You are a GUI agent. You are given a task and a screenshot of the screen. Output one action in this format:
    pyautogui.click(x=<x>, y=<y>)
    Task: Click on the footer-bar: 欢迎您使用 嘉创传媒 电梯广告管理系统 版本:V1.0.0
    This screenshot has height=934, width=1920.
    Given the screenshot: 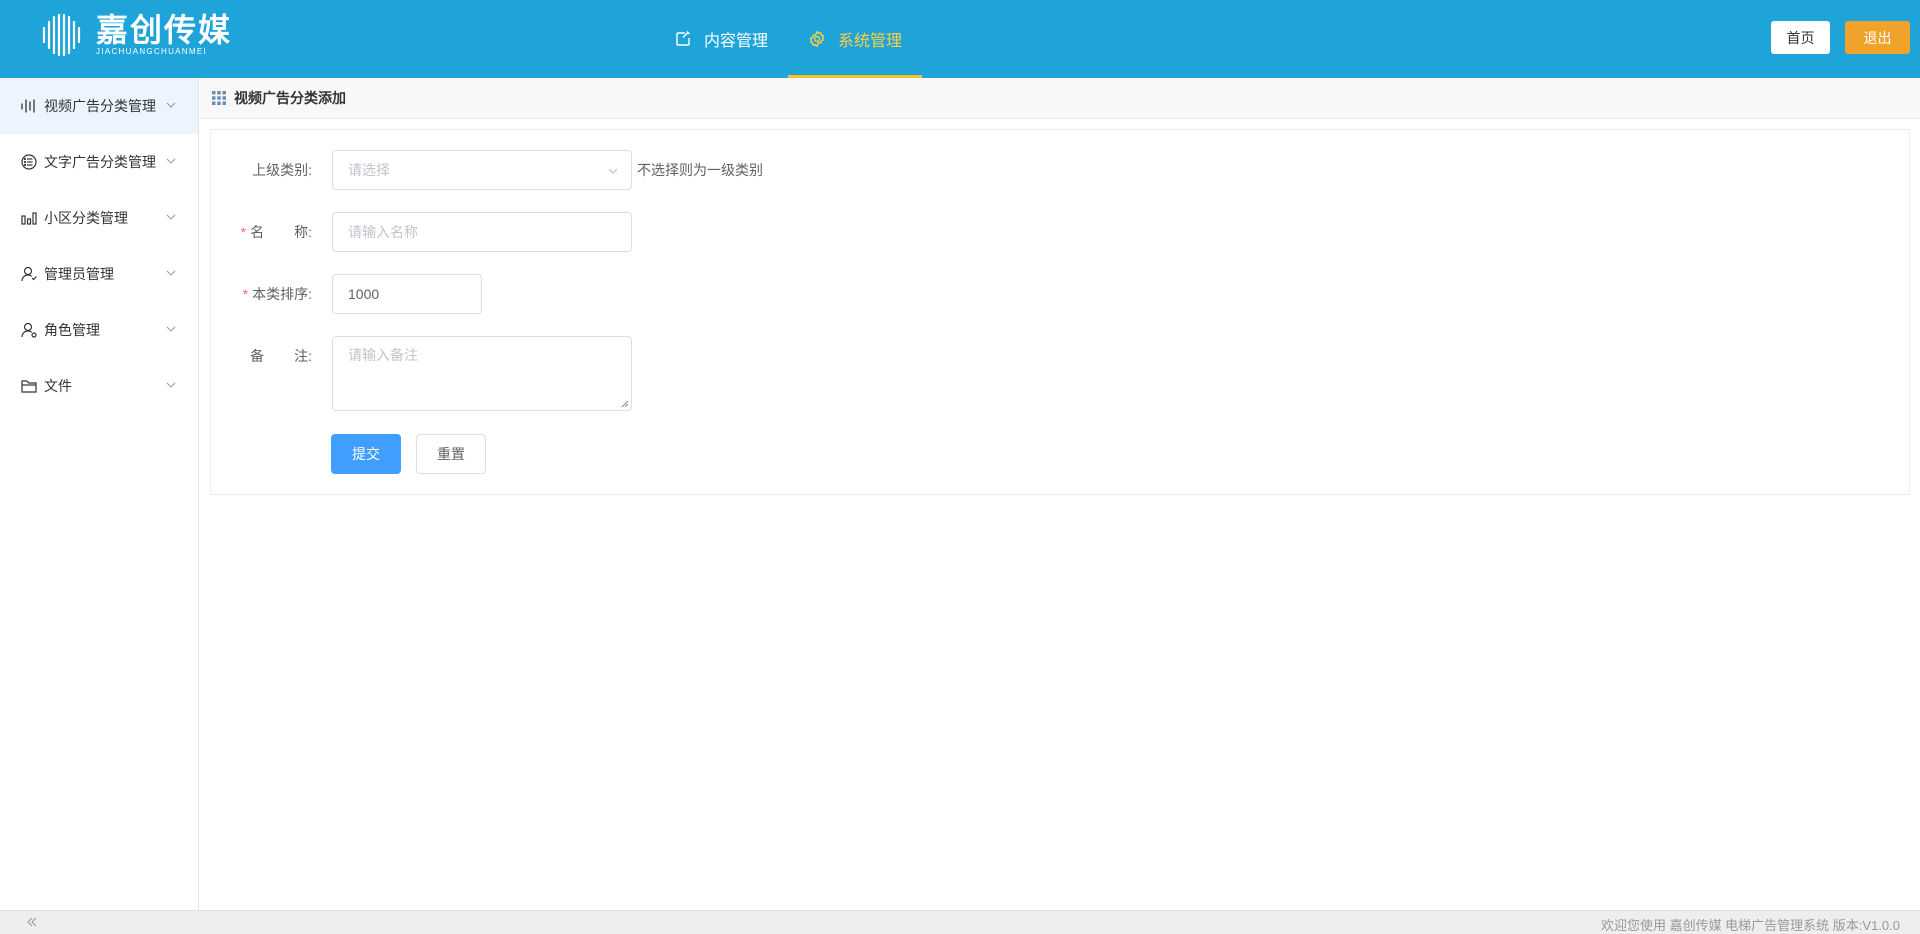 What is the action you would take?
    pyautogui.click(x=960, y=922)
    